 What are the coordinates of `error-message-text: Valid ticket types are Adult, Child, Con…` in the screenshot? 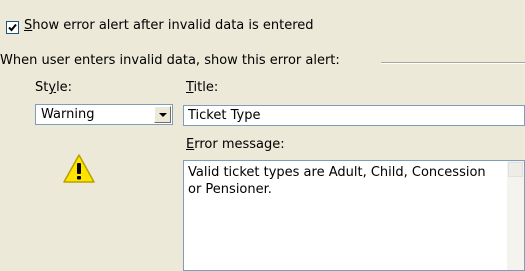 It's located at (337, 181).